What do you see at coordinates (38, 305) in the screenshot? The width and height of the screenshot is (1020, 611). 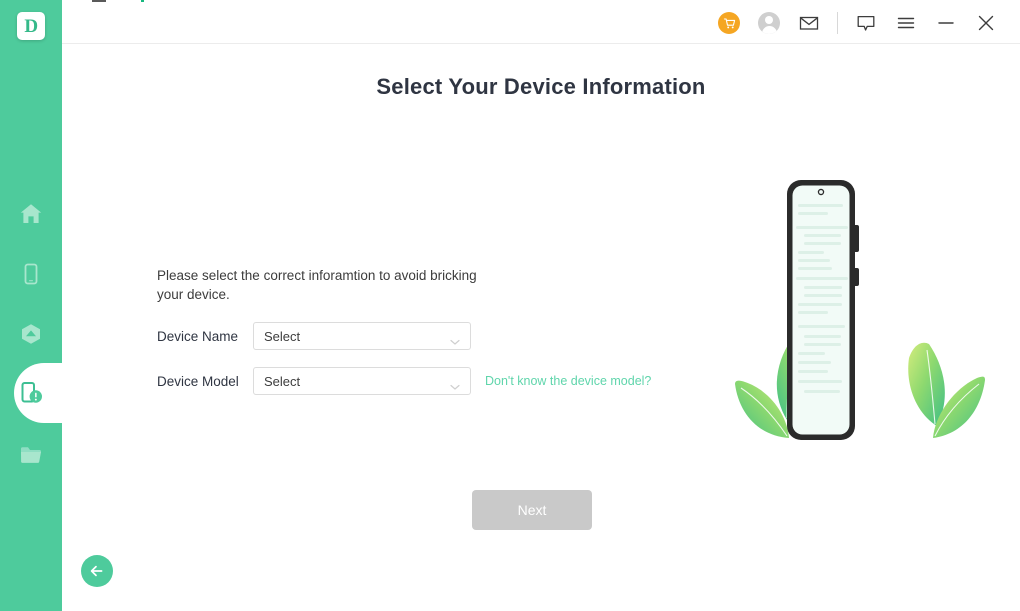 I see `sidebar: D` at bounding box center [38, 305].